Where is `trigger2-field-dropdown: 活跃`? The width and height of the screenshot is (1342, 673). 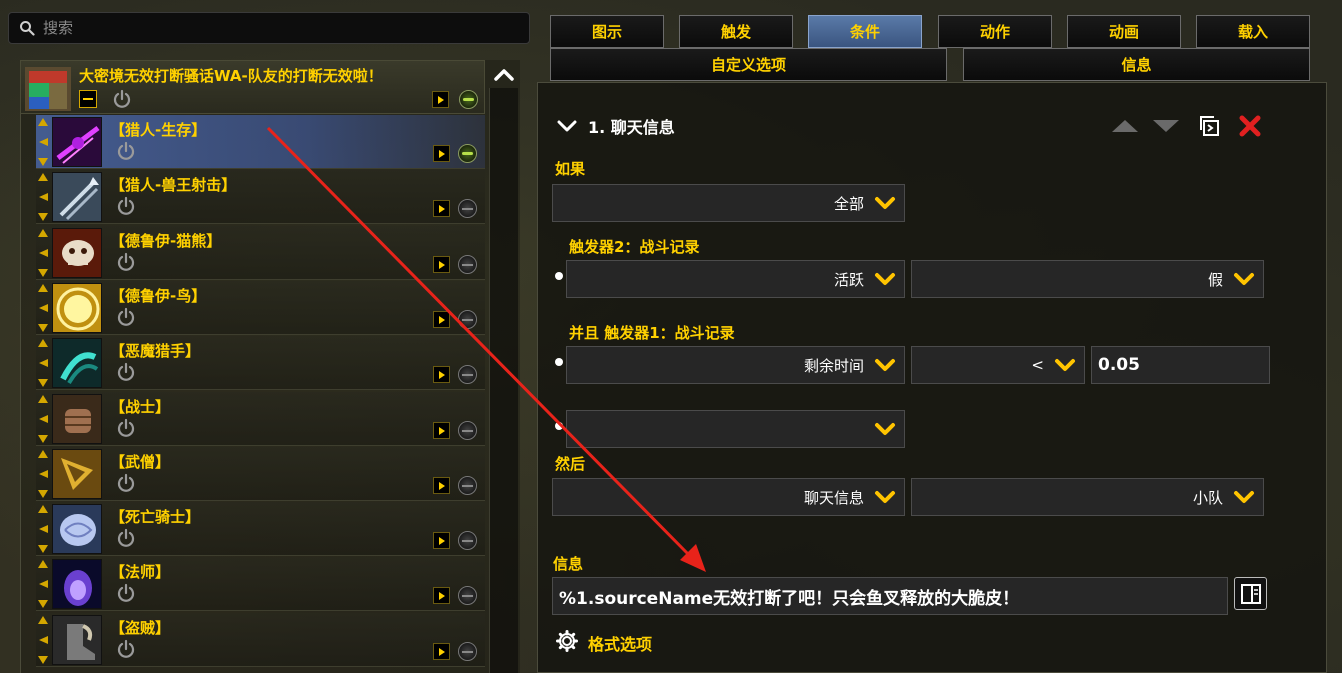 trigger2-field-dropdown: 活跃 is located at coordinates (735, 279).